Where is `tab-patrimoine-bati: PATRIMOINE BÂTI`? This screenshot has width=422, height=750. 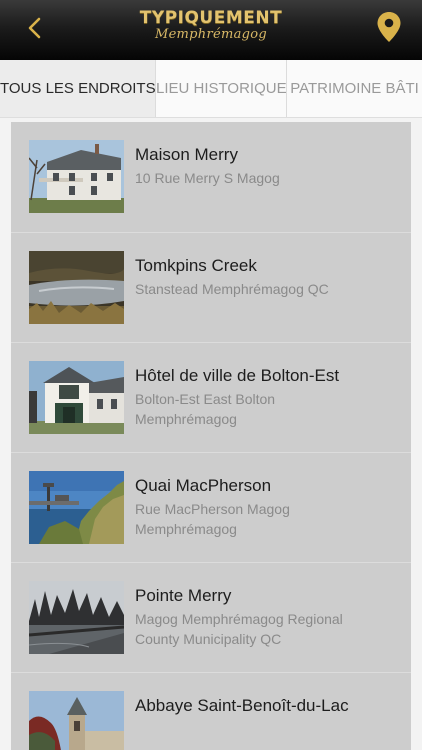
tab-patrimoine-bati: PATRIMOINE BÂTI is located at coordinates (354, 88).